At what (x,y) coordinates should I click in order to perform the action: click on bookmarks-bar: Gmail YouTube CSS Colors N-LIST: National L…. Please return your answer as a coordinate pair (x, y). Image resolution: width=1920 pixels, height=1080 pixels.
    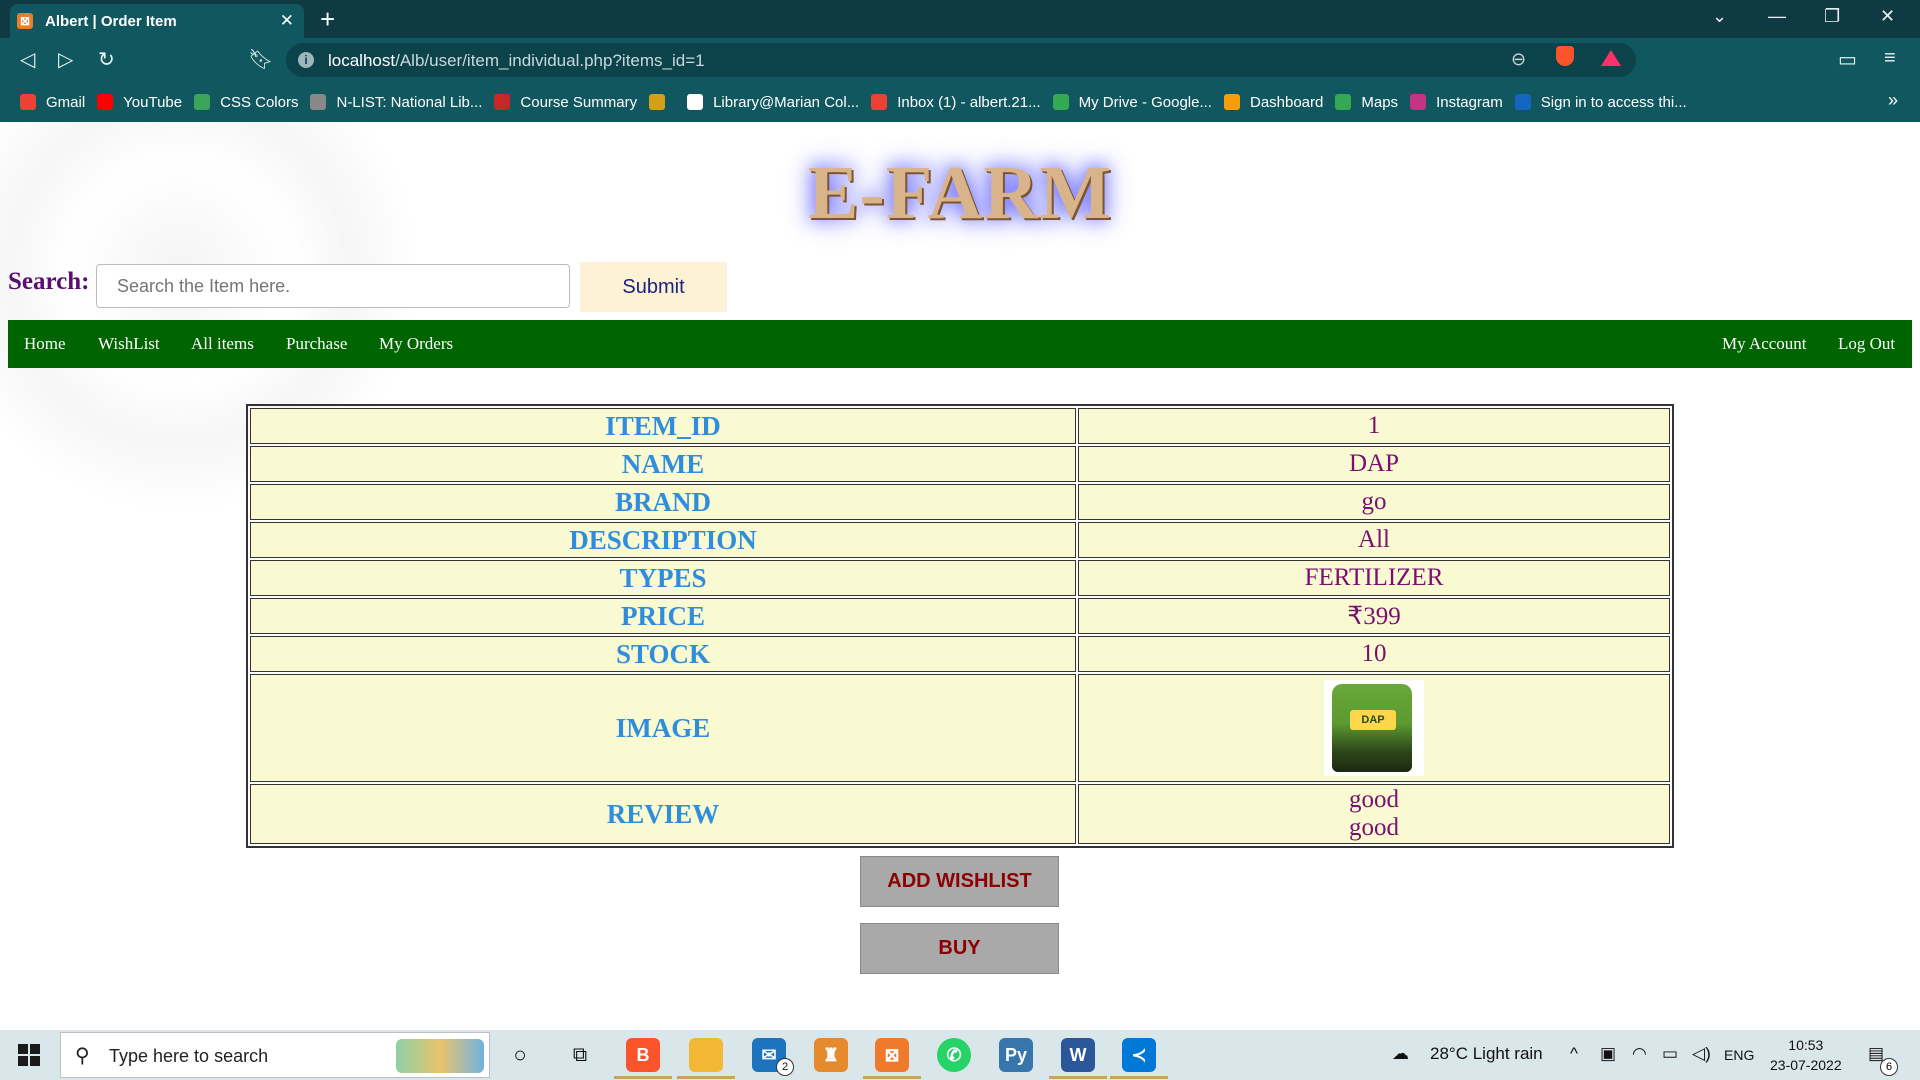
    Looking at the image, I should click on (960, 102).